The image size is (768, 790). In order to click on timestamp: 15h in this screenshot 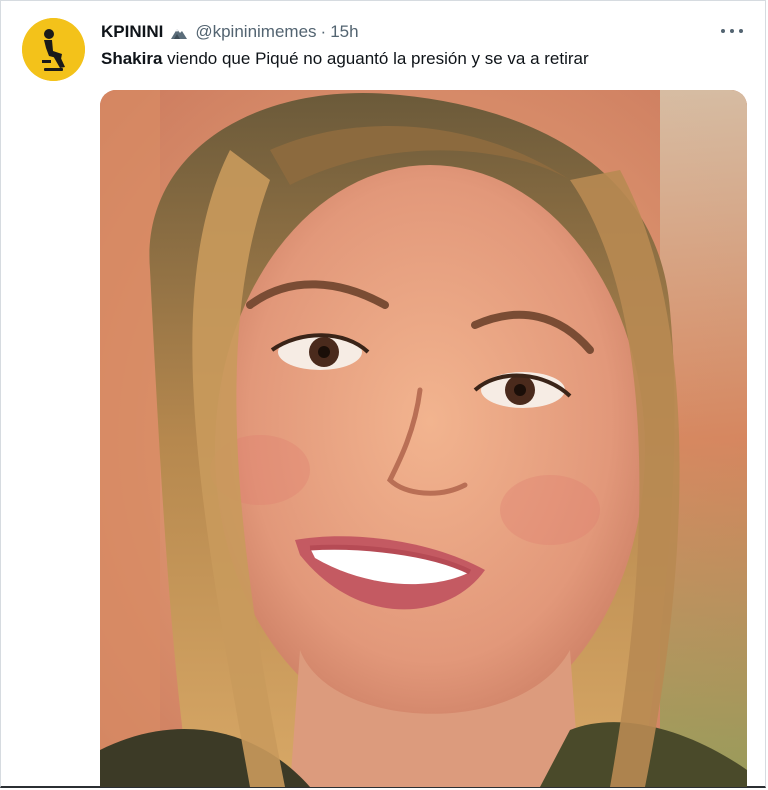, I will do `click(344, 32)`.